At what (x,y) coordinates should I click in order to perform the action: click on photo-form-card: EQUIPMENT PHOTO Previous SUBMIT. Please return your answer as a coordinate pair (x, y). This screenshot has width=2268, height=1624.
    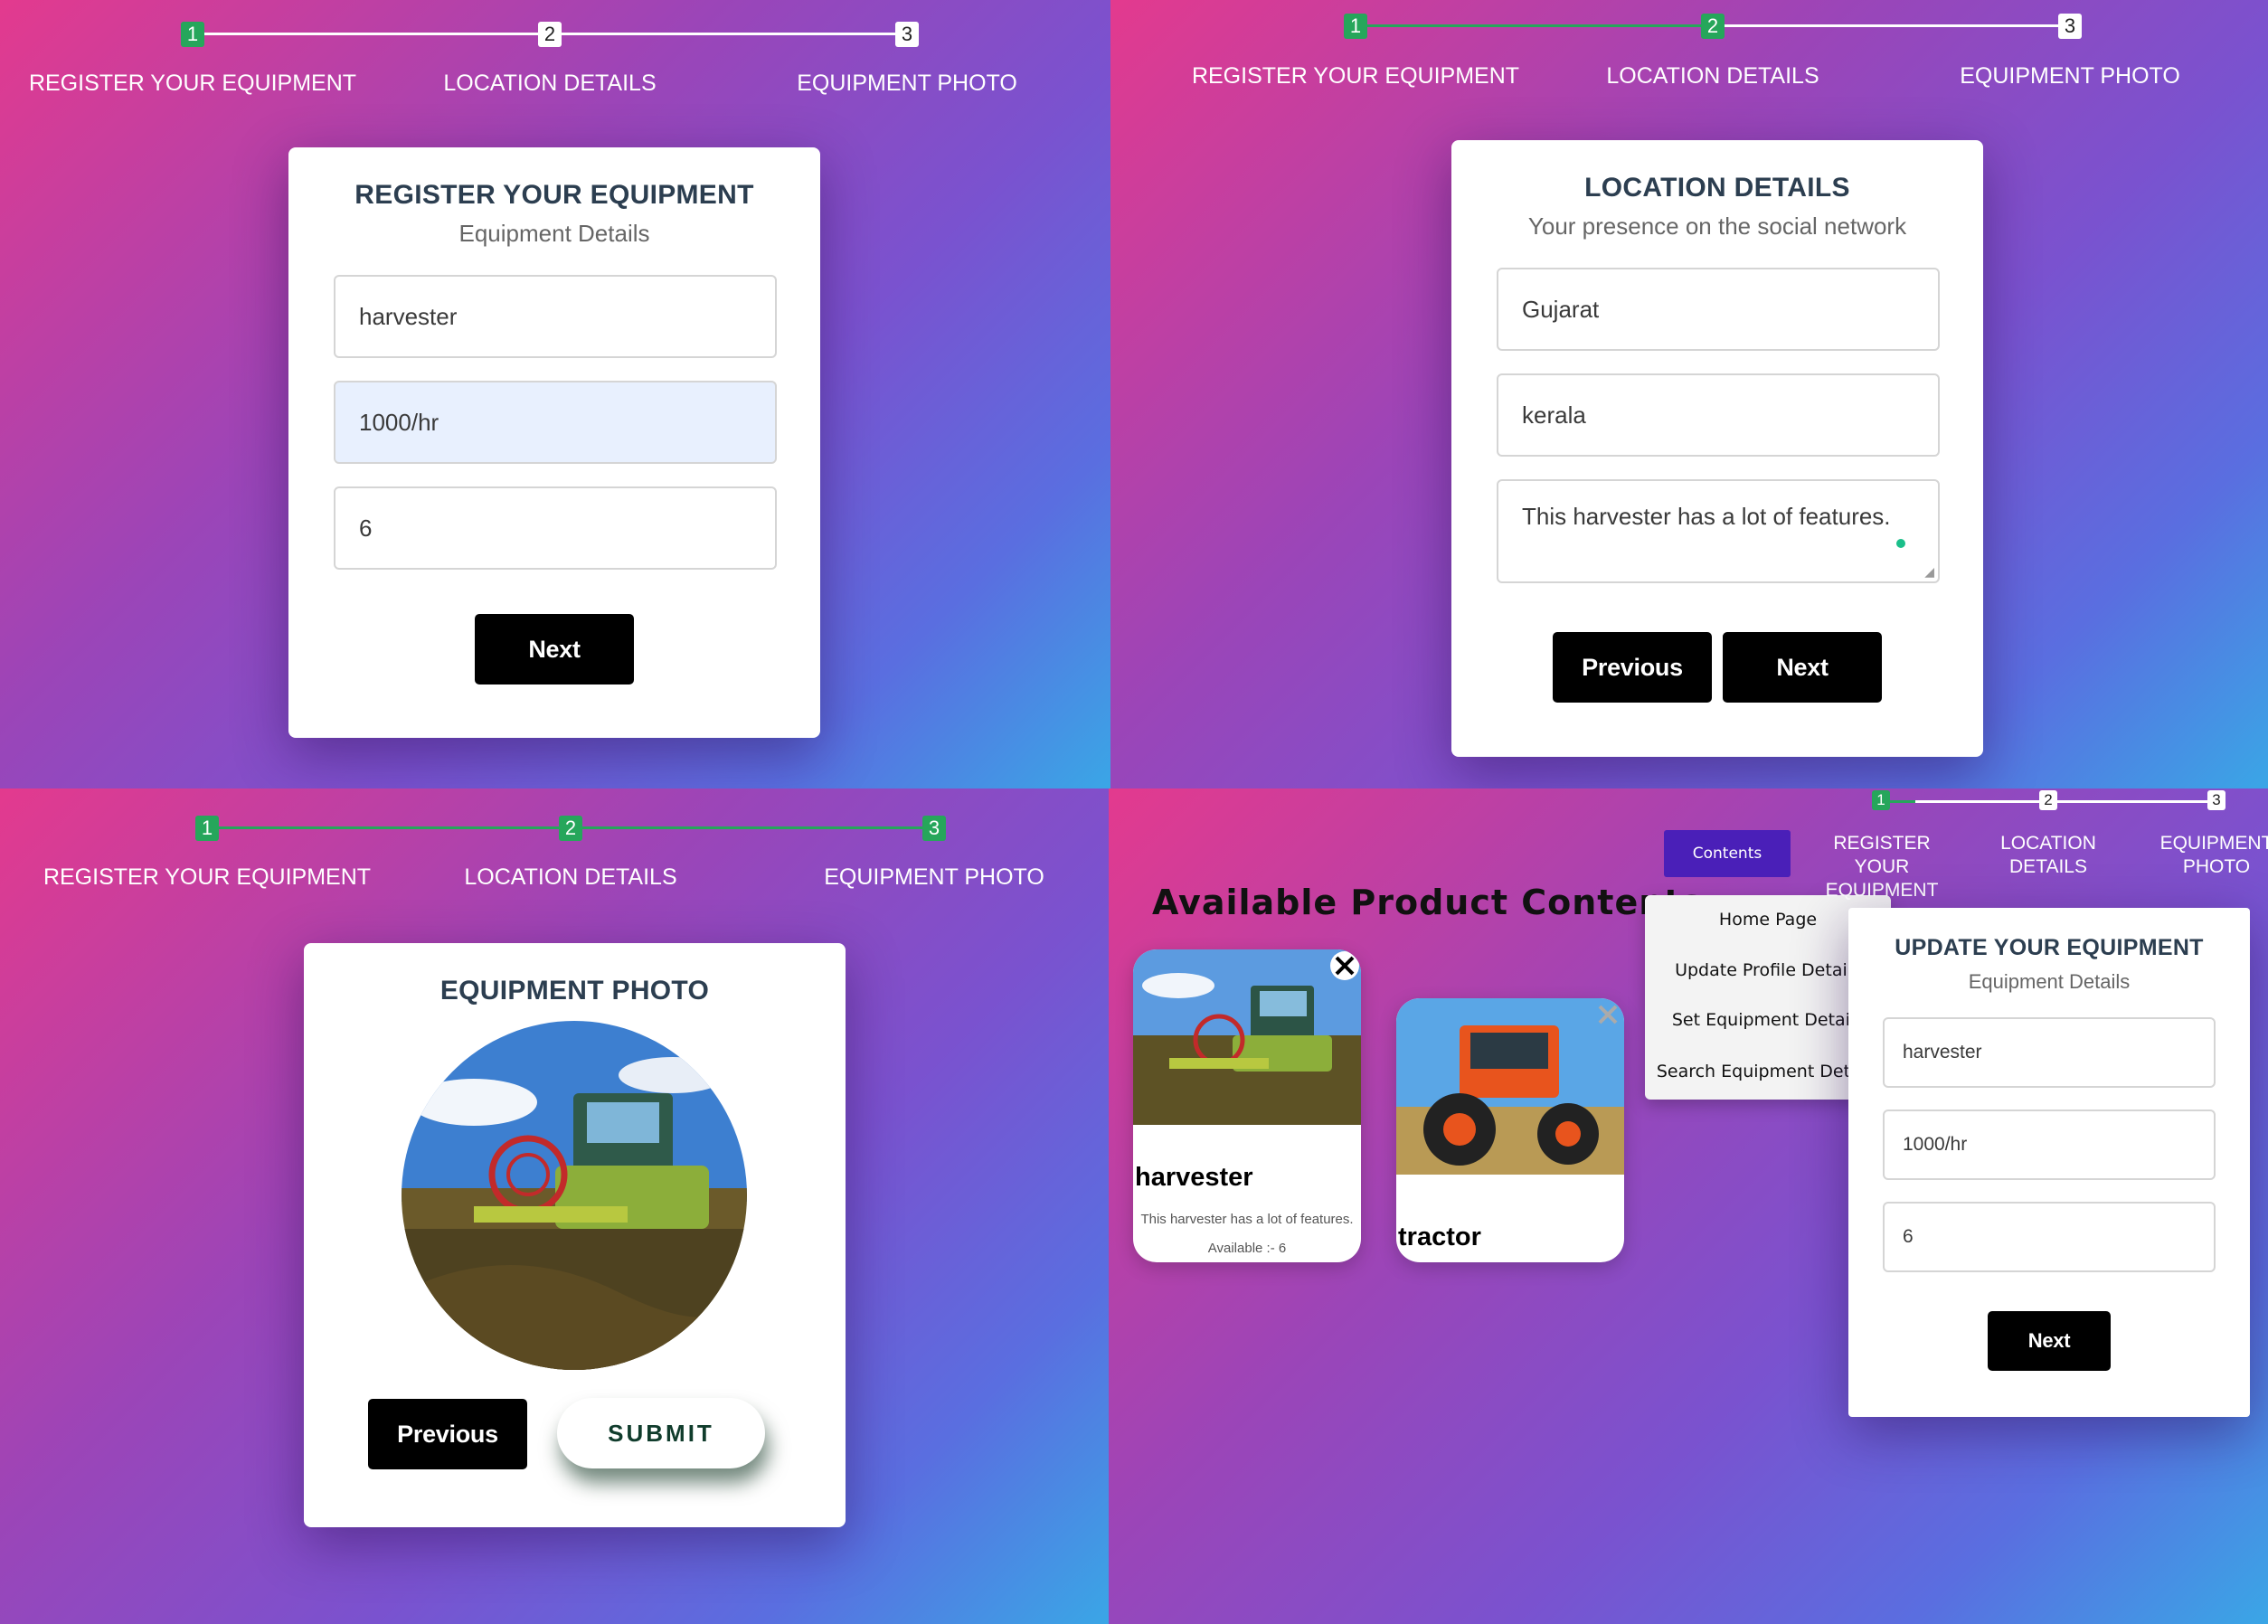
    Looking at the image, I should click on (575, 1235).